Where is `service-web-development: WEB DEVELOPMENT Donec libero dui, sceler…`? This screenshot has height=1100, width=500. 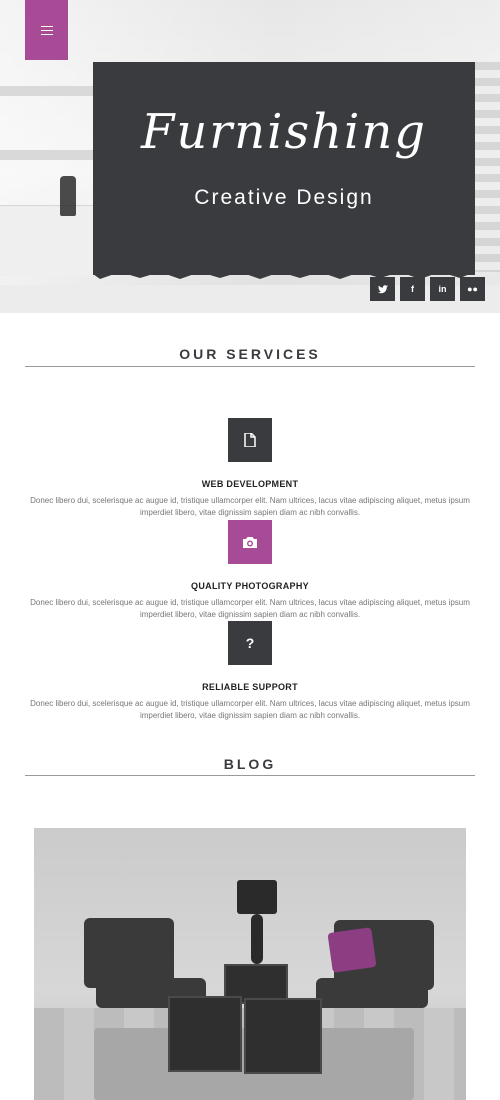 service-web-development: WEB DEVELOPMENT Donec libero dui, sceler… is located at coordinates (250, 468).